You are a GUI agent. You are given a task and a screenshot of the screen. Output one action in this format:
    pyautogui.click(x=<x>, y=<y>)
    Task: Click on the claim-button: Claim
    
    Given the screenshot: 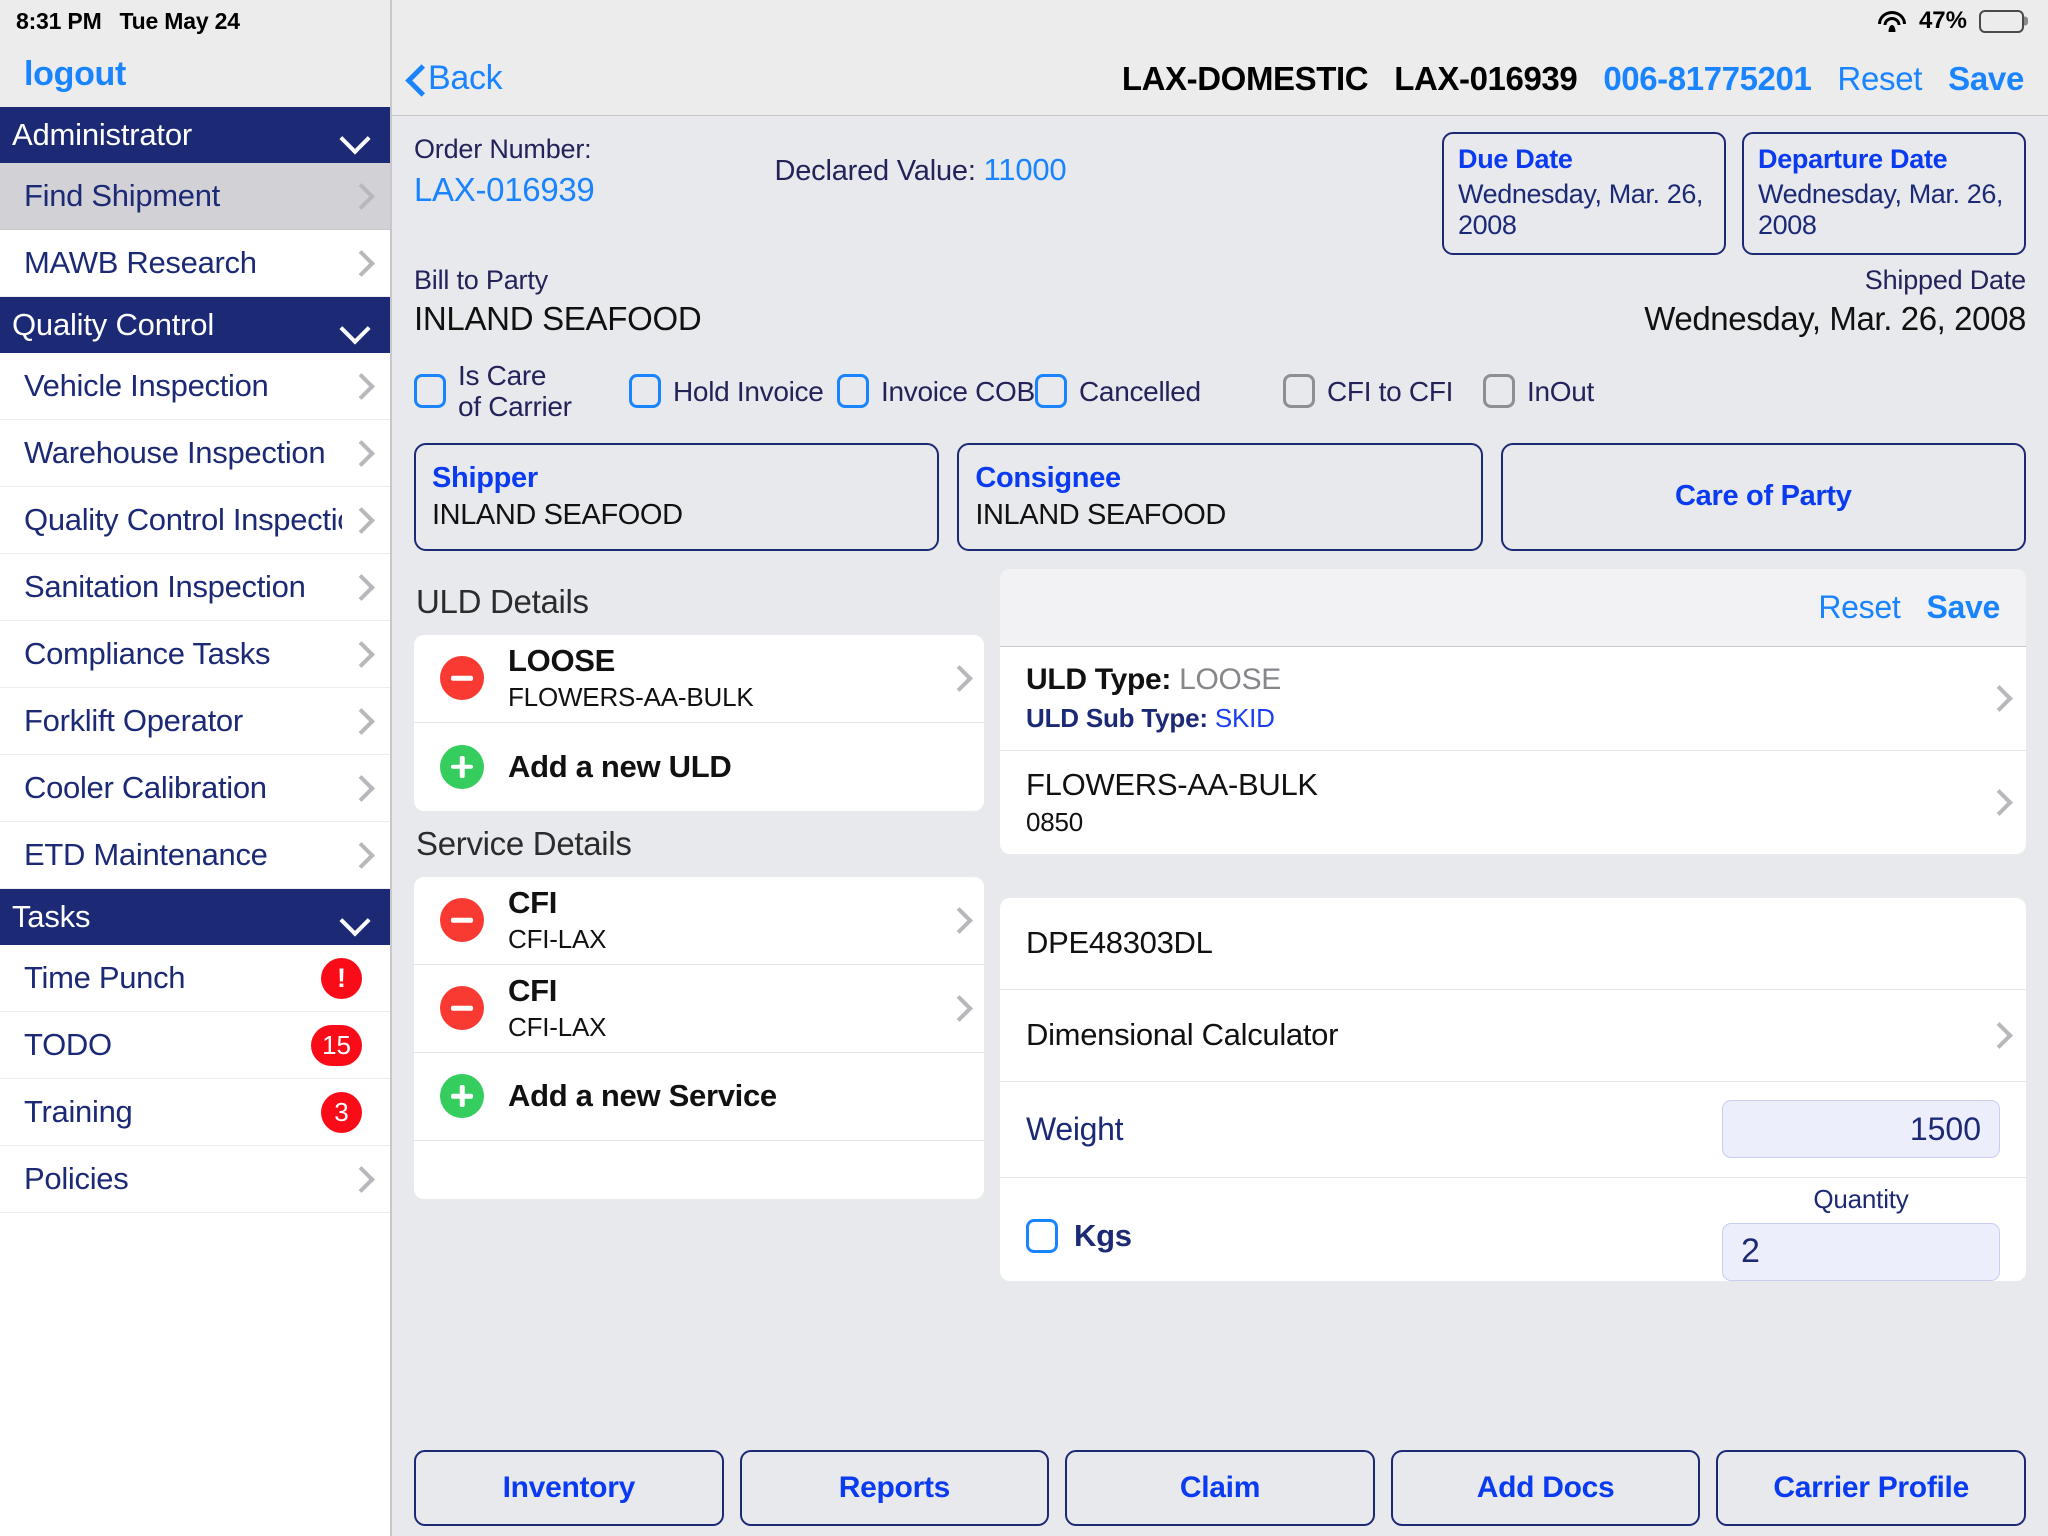 What is the action you would take?
    pyautogui.click(x=1220, y=1488)
    